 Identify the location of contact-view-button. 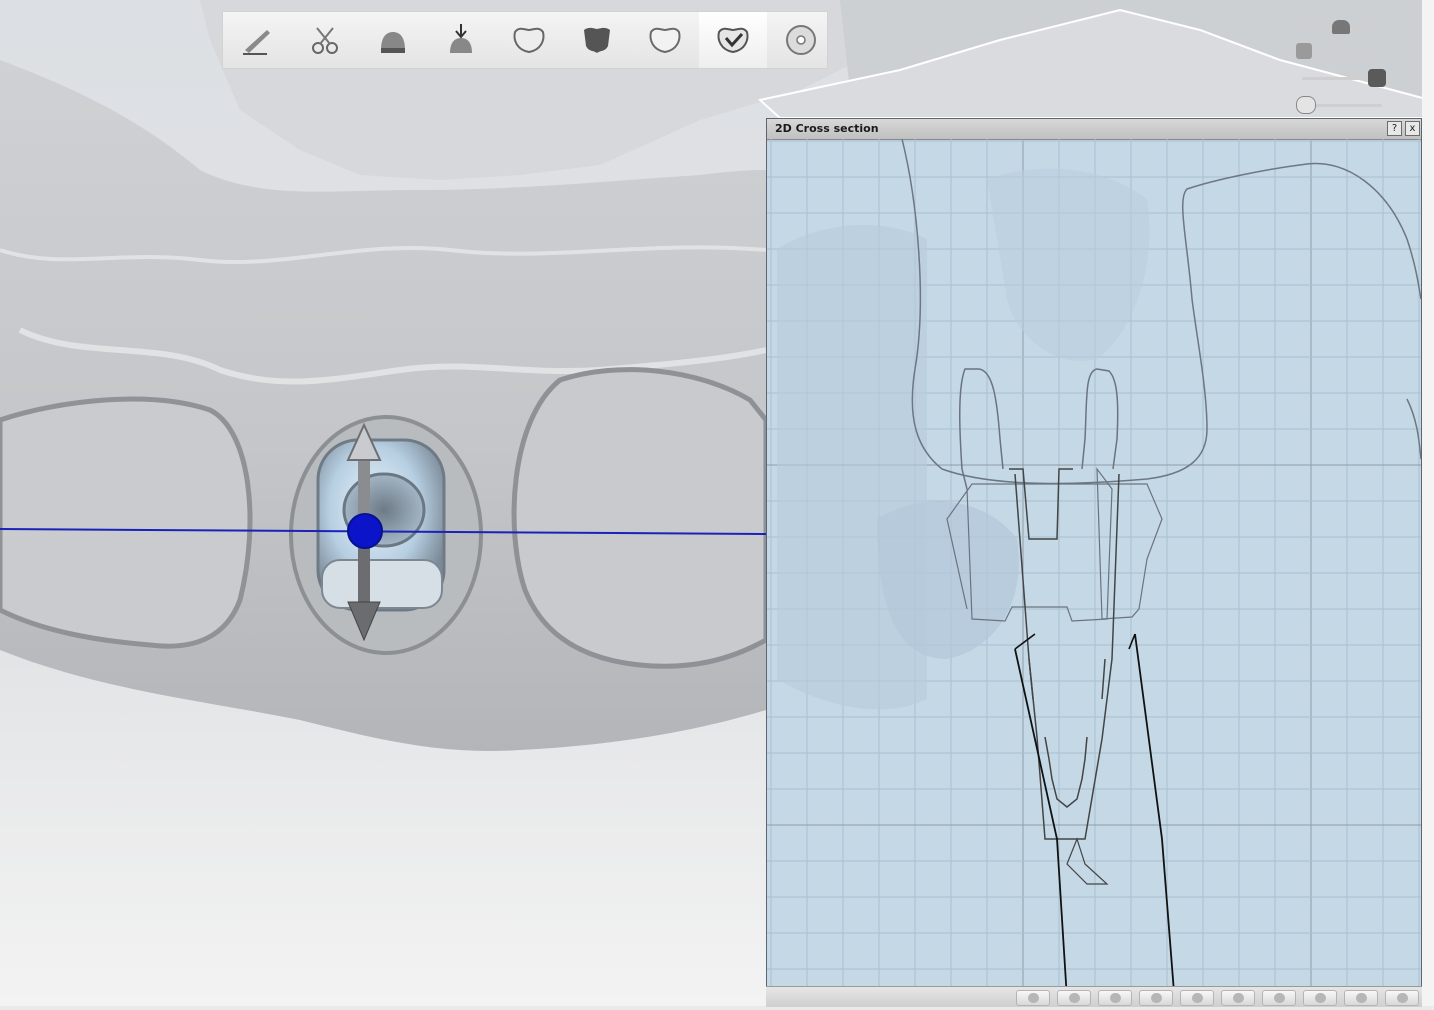
(1320, 998).